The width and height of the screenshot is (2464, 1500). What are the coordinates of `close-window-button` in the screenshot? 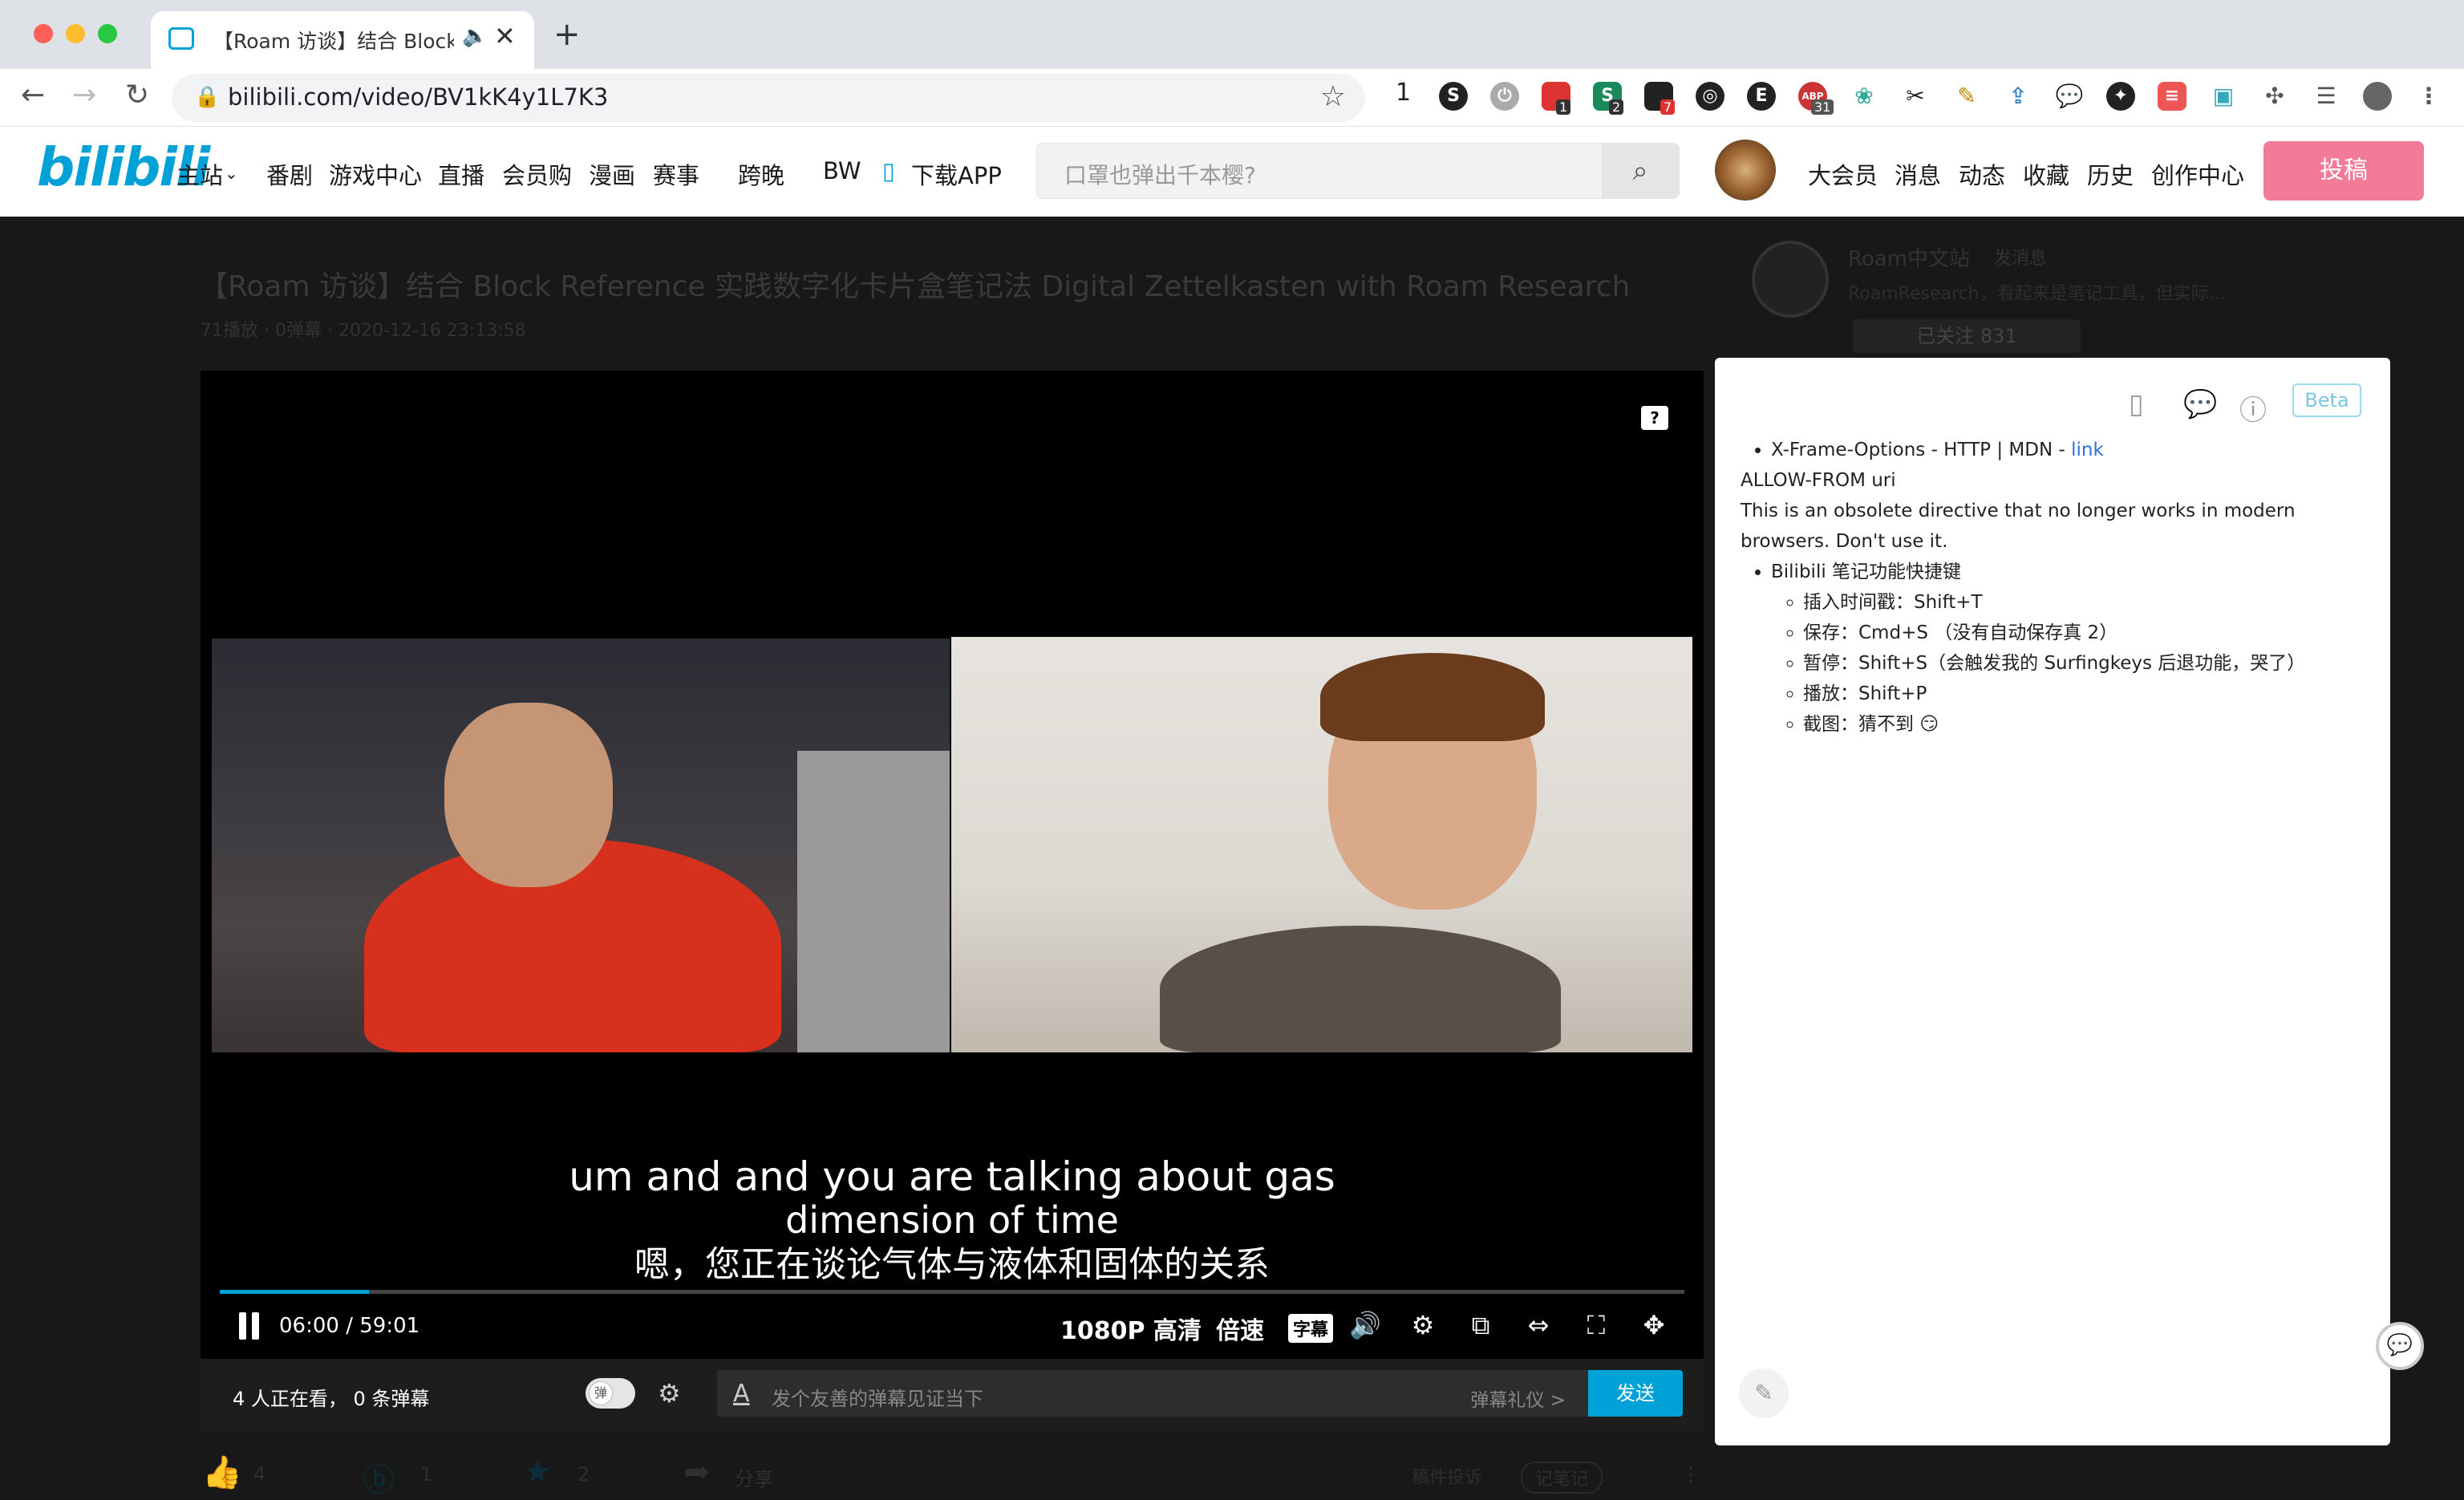 It's located at (43, 33).